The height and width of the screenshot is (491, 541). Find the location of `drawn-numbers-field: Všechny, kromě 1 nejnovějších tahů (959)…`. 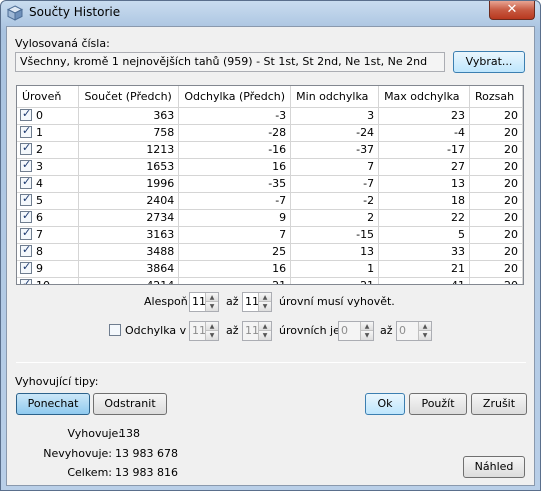

drawn-numbers-field: Všechny, kromě 1 nejnovějších tahů (959)… is located at coordinates (230, 62).